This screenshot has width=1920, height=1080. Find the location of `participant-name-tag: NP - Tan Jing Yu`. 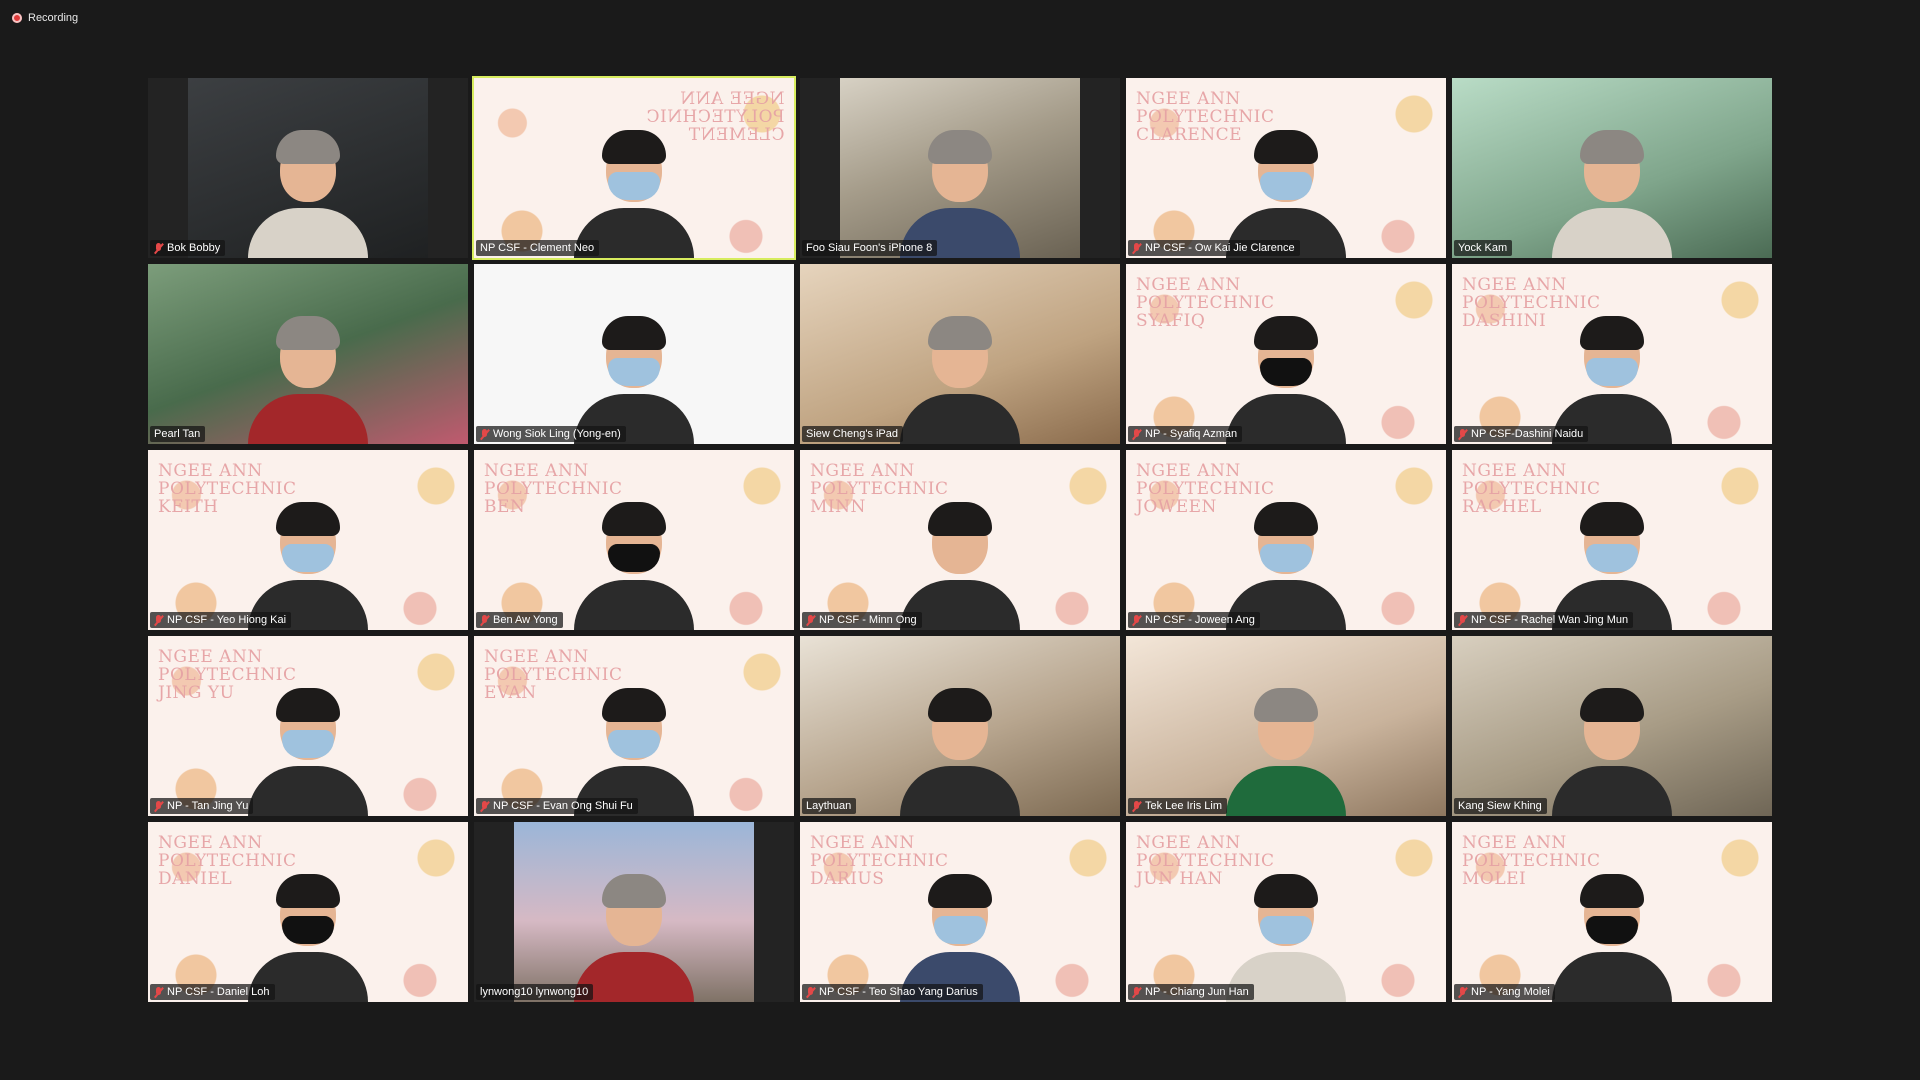

participant-name-tag: NP - Tan Jing Yu is located at coordinates (202, 806).